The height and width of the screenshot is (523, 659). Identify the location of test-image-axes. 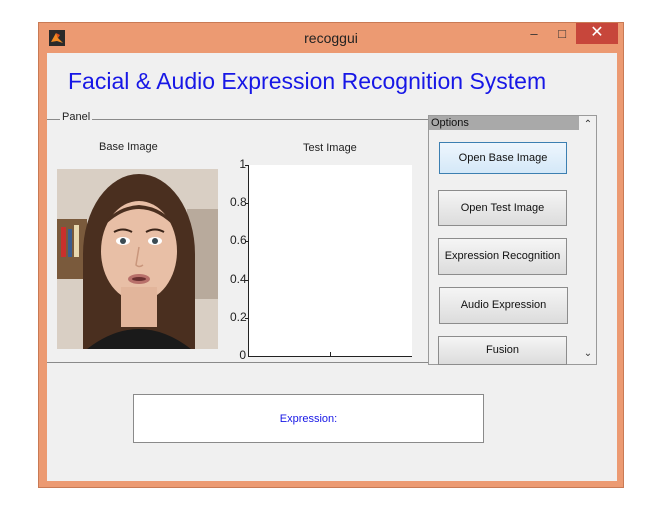
(328, 261).